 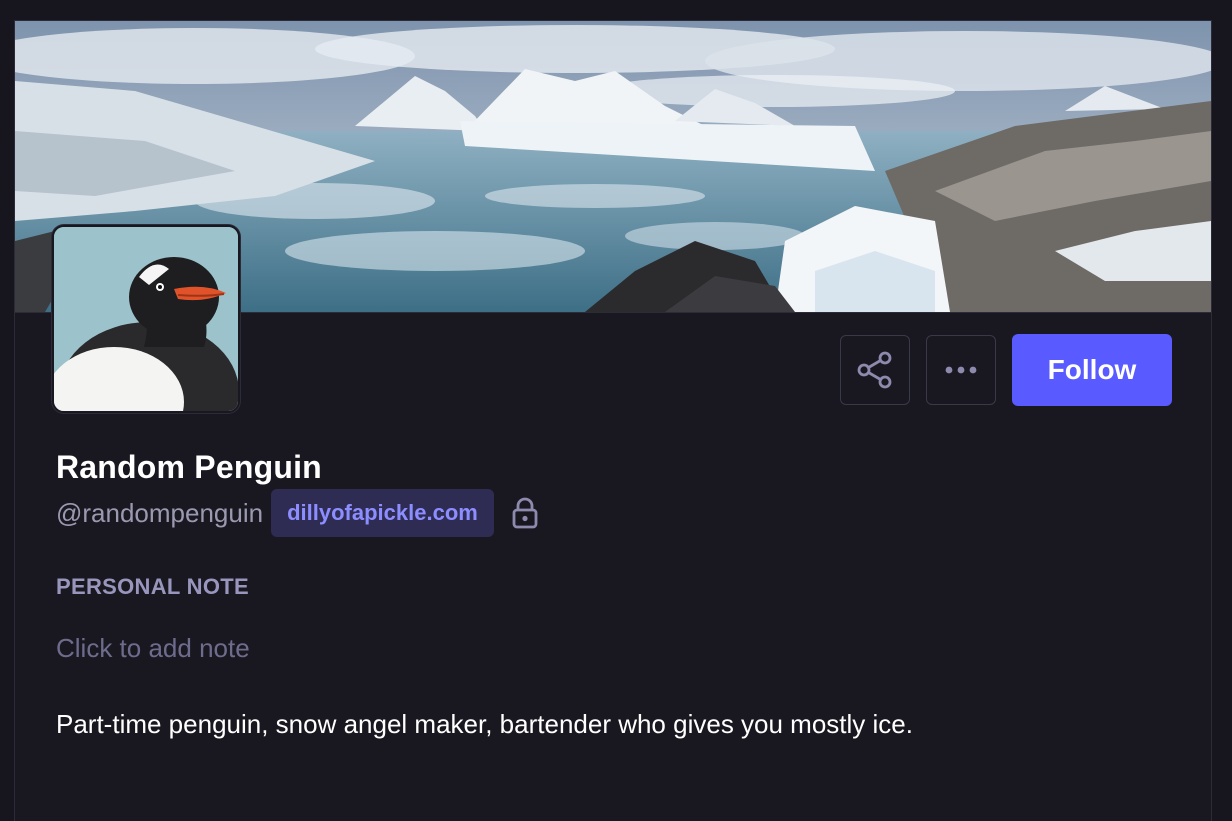 I want to click on handle-row: @randompenguin dillyofapickle.com, so click(x=297, y=513).